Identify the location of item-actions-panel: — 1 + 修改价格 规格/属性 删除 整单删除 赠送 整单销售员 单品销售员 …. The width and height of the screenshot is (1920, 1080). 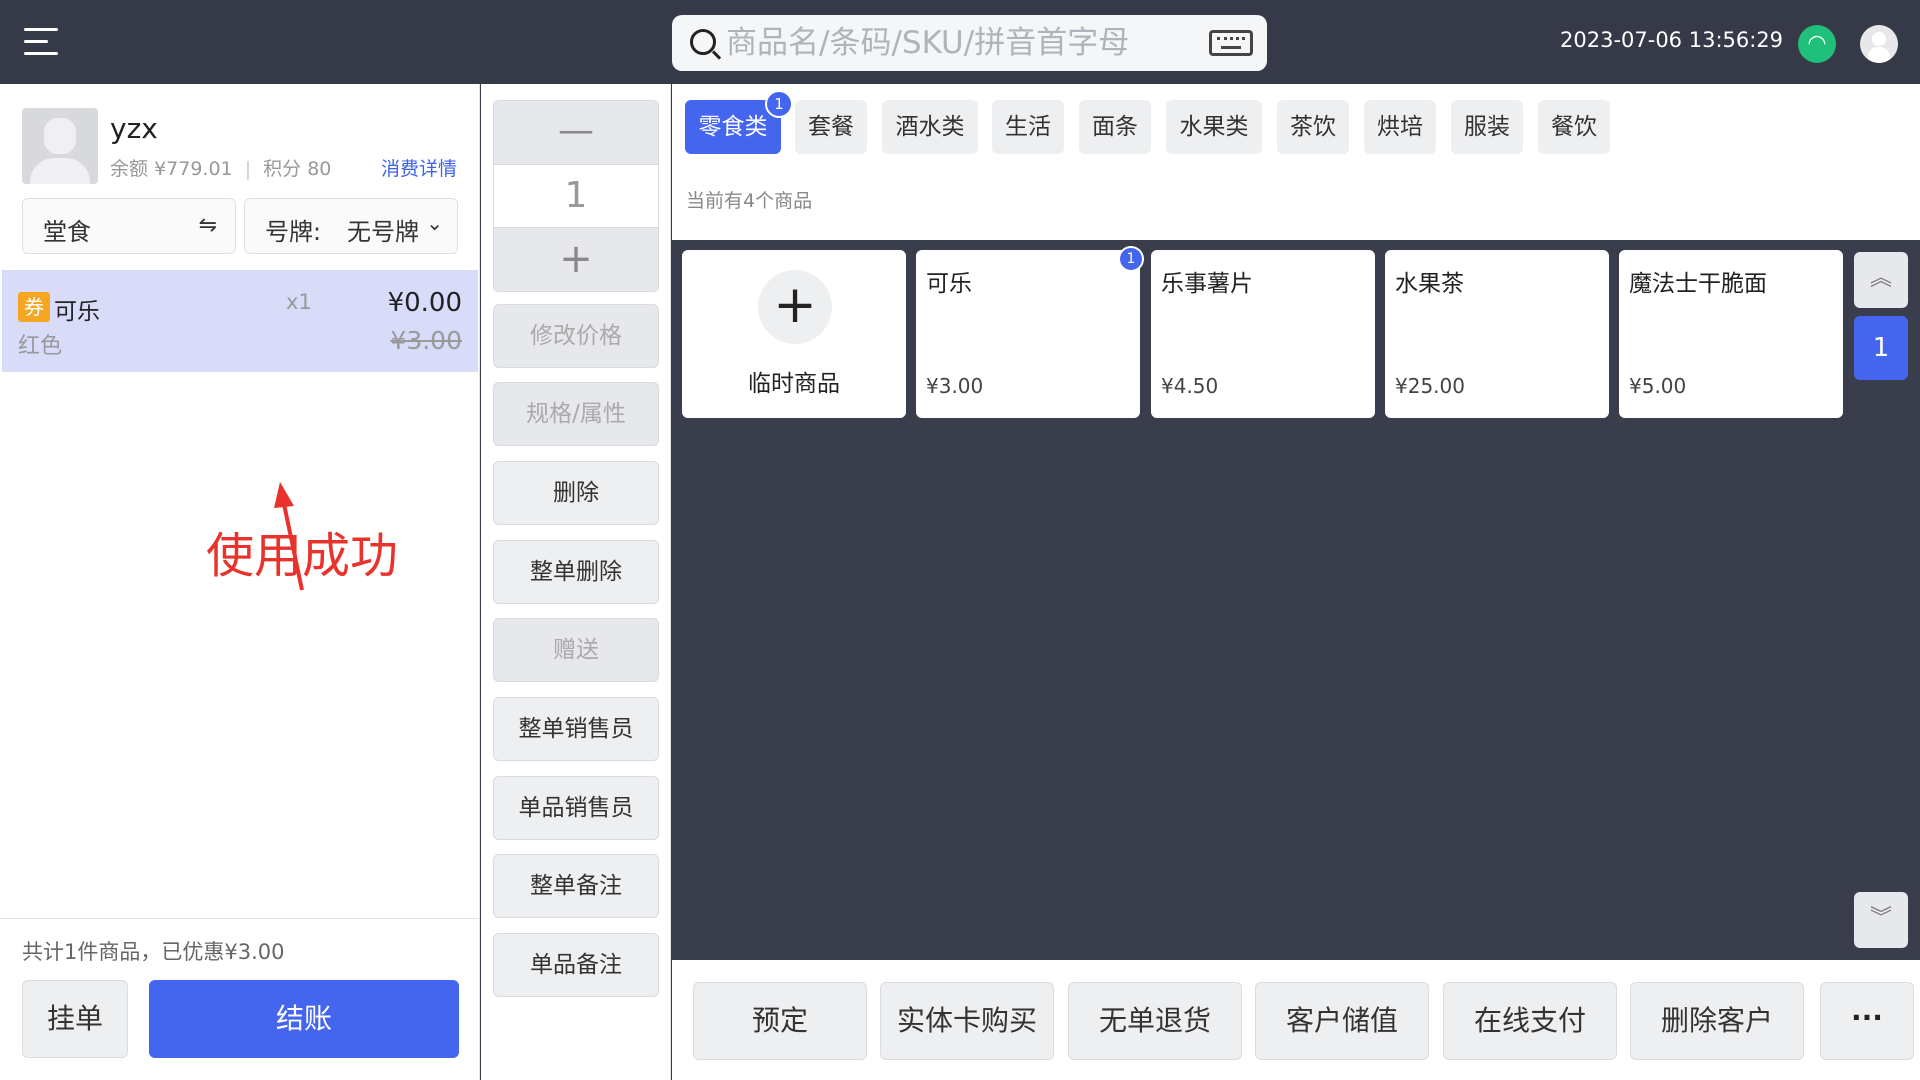
(576, 582).